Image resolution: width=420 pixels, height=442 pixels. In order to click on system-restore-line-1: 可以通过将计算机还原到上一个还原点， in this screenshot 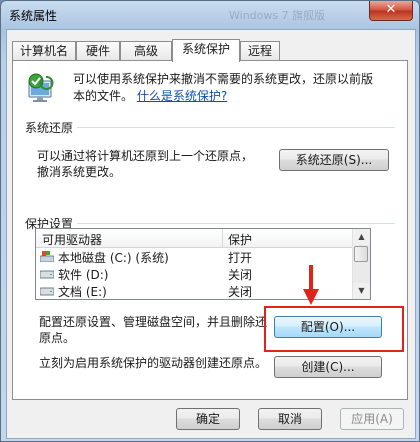, I will do `click(145, 156)`.